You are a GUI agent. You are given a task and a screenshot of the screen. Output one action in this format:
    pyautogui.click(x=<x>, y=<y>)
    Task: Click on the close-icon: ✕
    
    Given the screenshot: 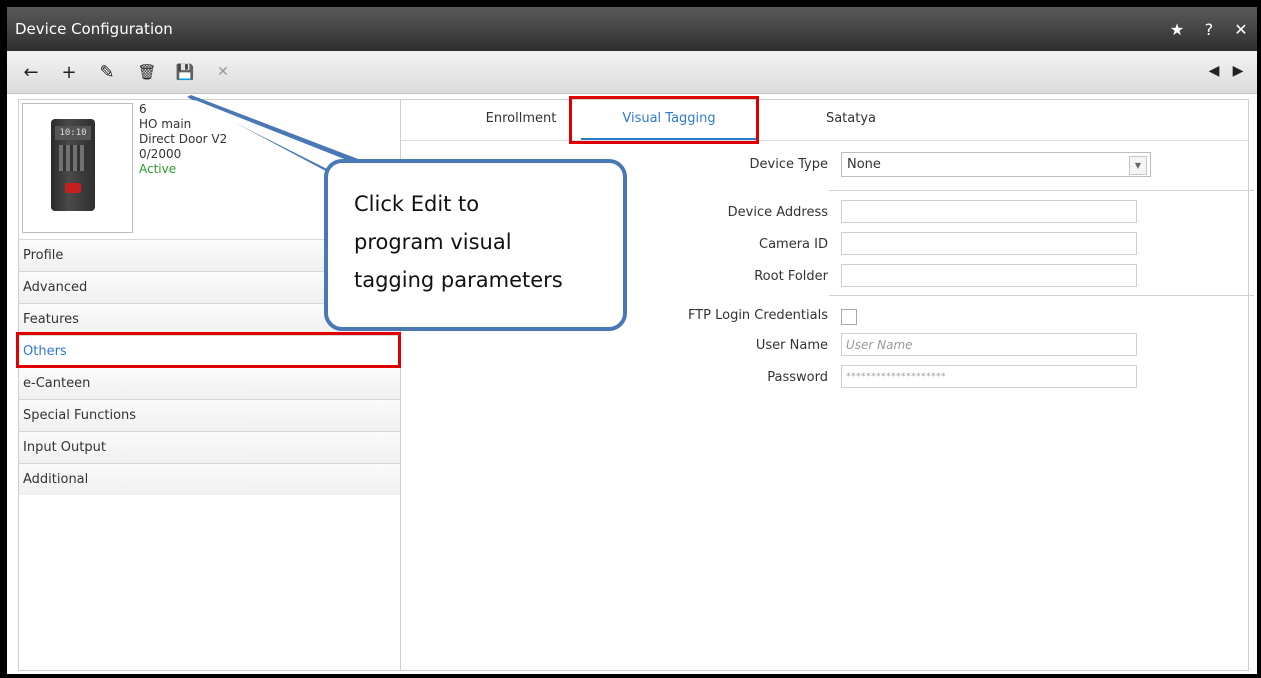 What is the action you would take?
    pyautogui.click(x=1241, y=29)
    